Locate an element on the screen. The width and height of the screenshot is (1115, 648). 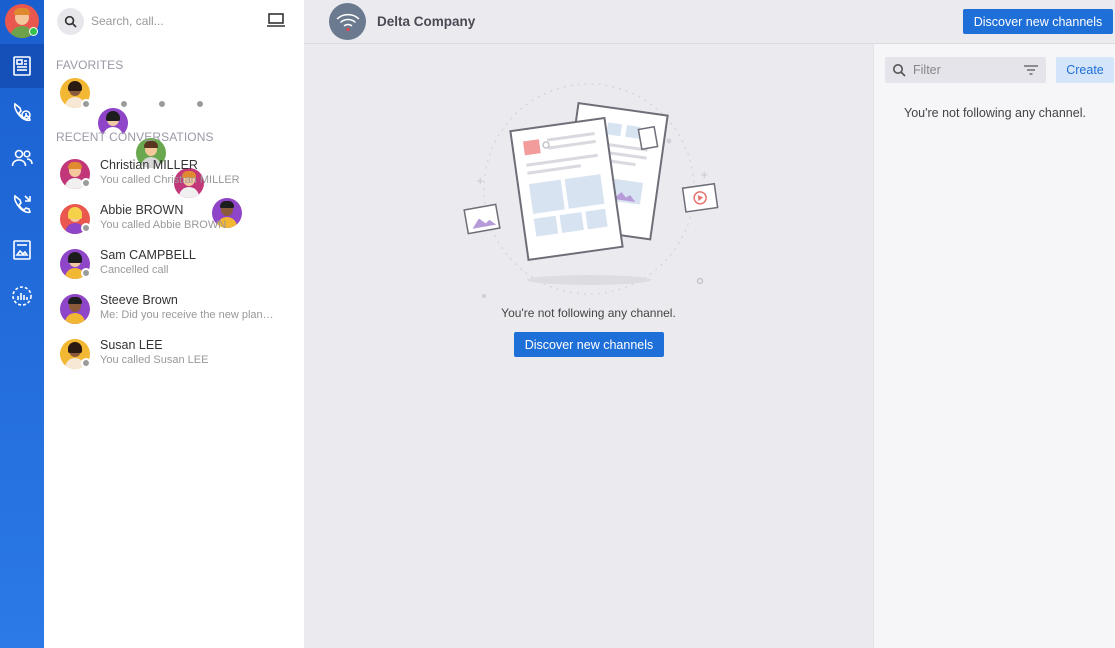
nav-news is located at coordinates (22, 66).